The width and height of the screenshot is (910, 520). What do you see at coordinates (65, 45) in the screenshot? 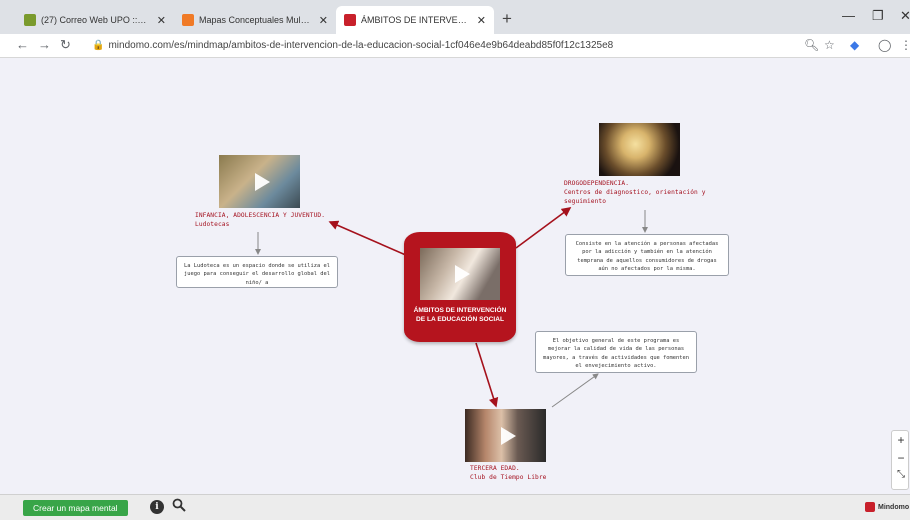
I see `reload-icon: ↻` at bounding box center [65, 45].